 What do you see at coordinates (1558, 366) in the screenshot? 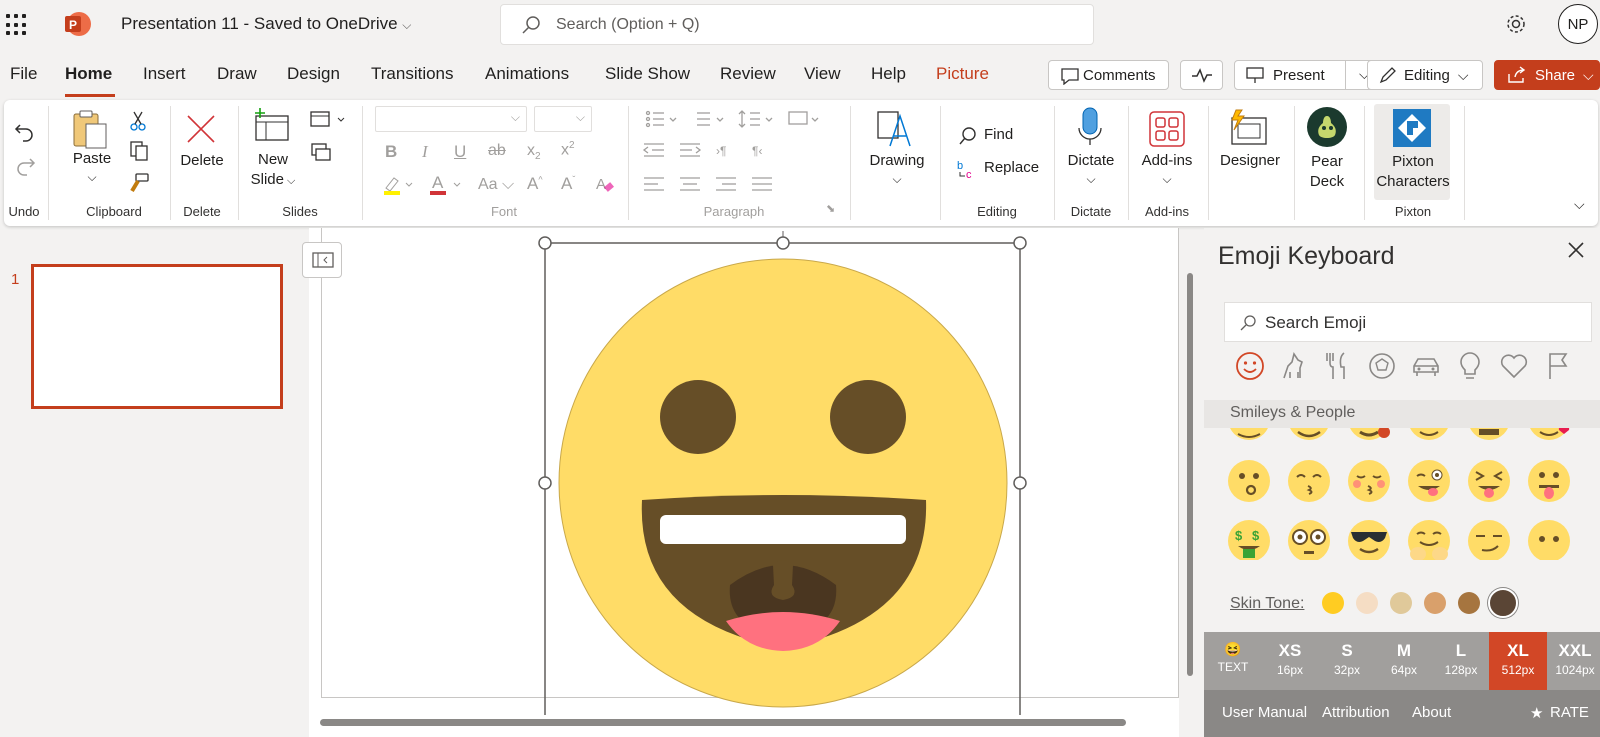
I see `flags-category-icon` at bounding box center [1558, 366].